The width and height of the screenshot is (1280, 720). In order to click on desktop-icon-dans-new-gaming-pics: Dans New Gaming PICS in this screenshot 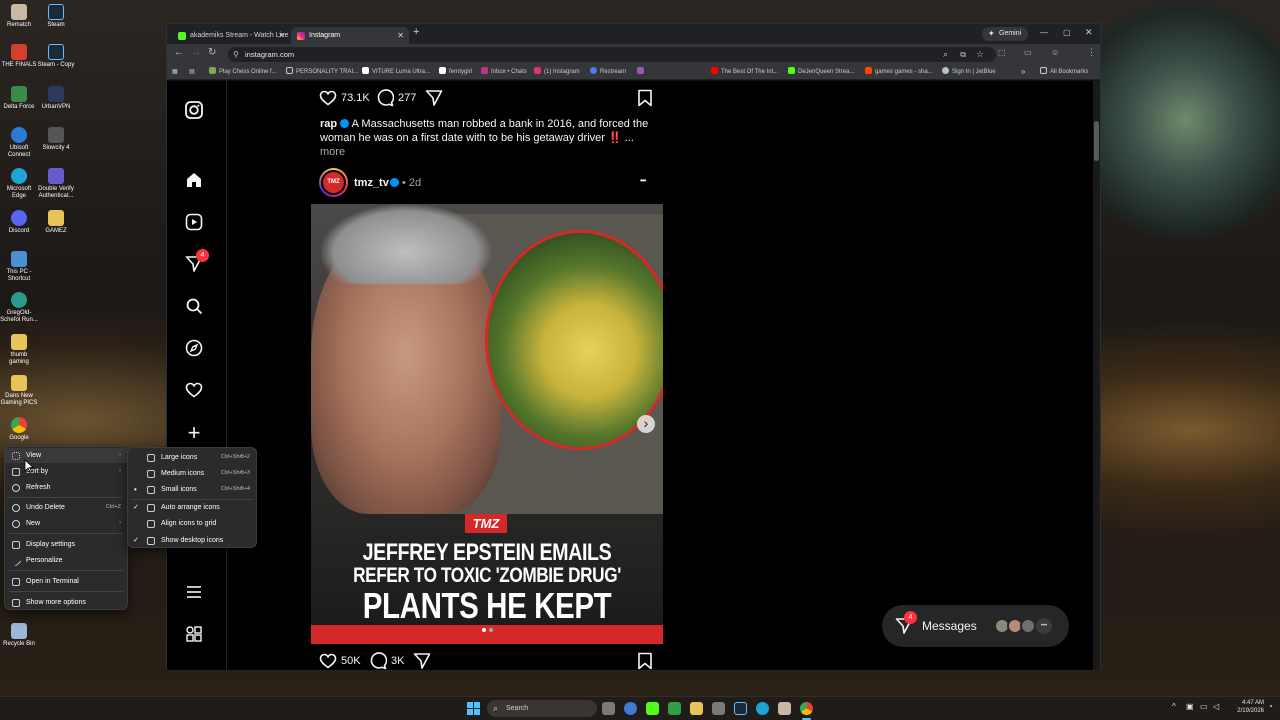, I will do `click(19, 391)`.